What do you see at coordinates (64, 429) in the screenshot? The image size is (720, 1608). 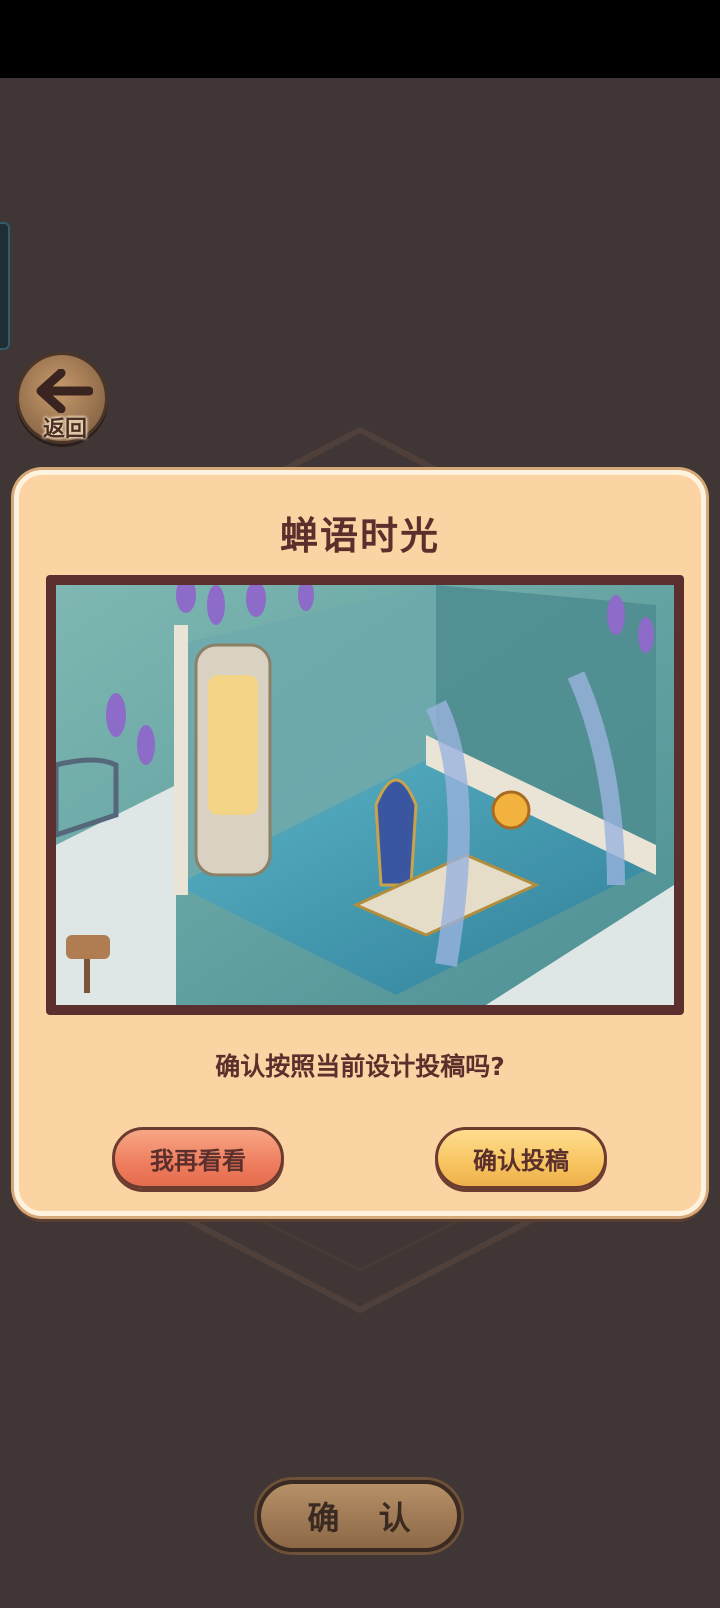 I see `back-label: 返回` at bounding box center [64, 429].